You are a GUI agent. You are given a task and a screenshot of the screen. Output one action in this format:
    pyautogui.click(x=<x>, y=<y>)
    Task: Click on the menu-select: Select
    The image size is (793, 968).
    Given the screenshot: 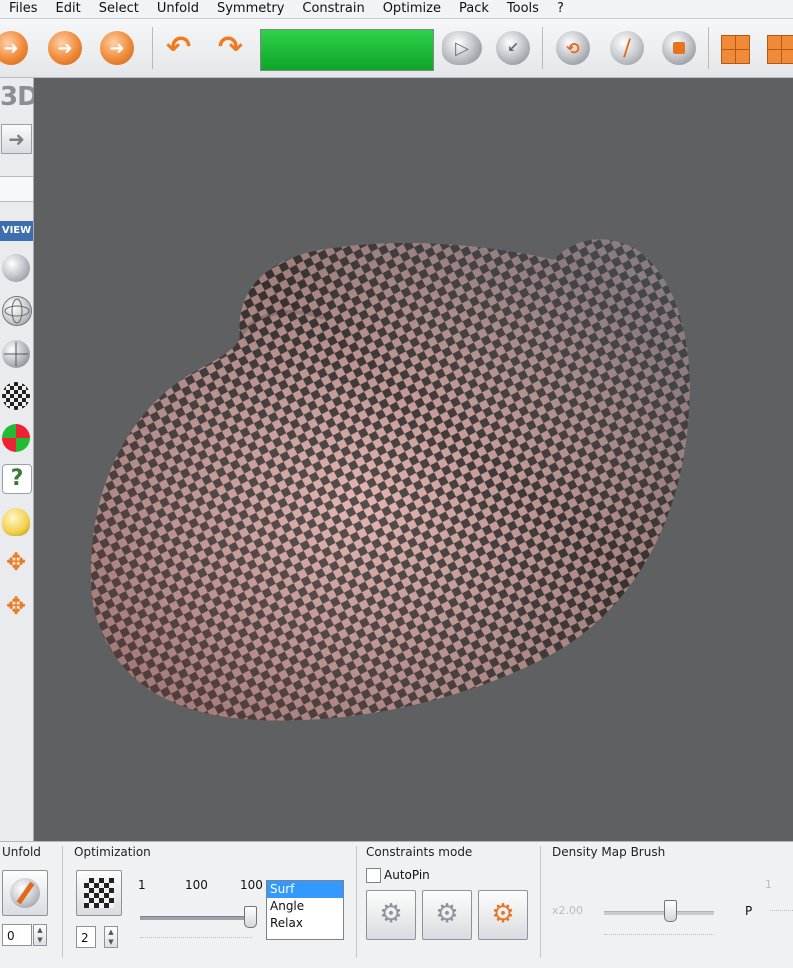 What is the action you would take?
    pyautogui.click(x=119, y=9)
    